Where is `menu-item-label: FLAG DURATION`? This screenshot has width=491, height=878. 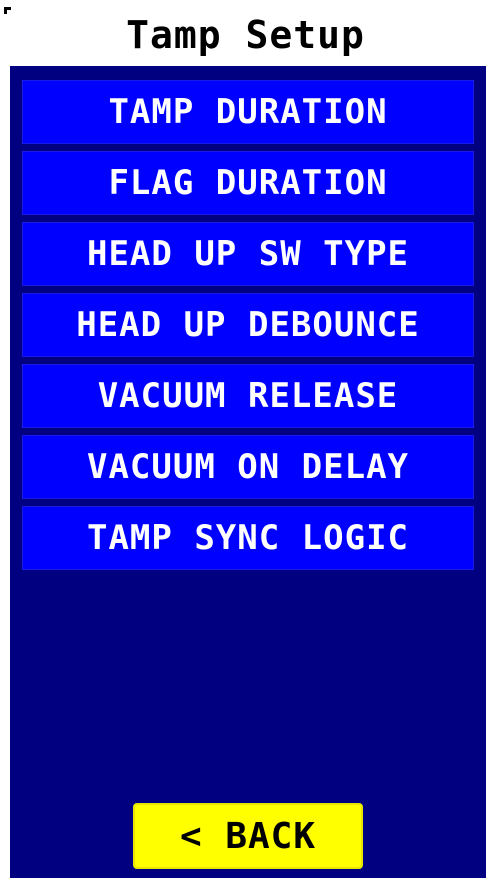 menu-item-label: FLAG DURATION is located at coordinates (248, 183).